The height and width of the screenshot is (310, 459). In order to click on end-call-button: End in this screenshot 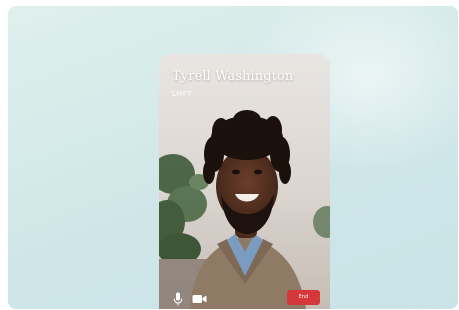, I will do `click(303, 297)`.